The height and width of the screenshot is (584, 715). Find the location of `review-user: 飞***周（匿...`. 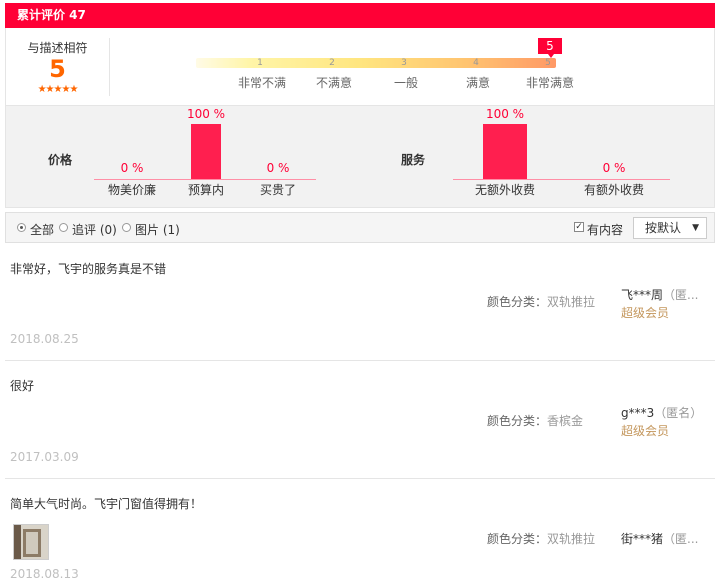

review-user: 飞***周（匿... is located at coordinates (659, 294).